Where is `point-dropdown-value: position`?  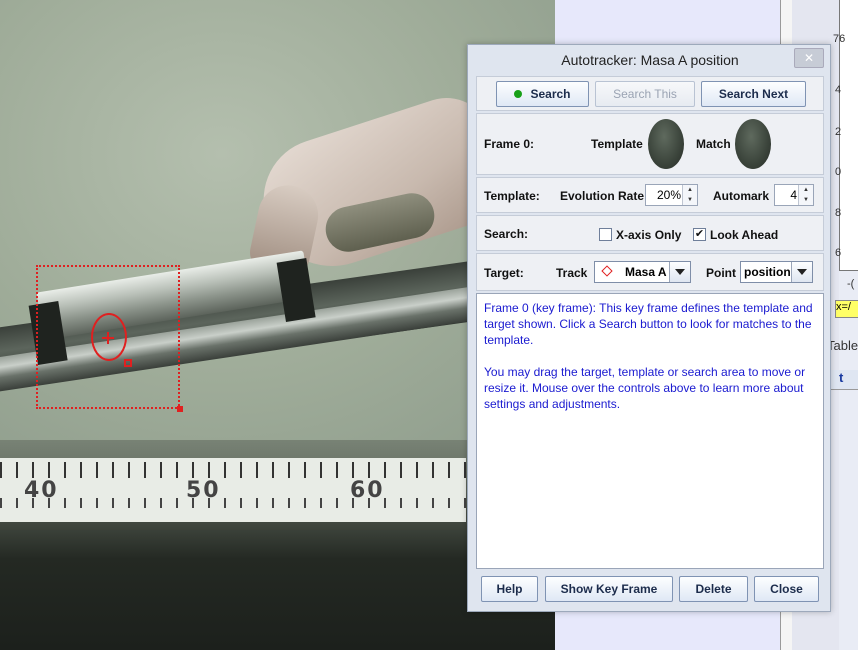 point-dropdown-value: position is located at coordinates (767, 272).